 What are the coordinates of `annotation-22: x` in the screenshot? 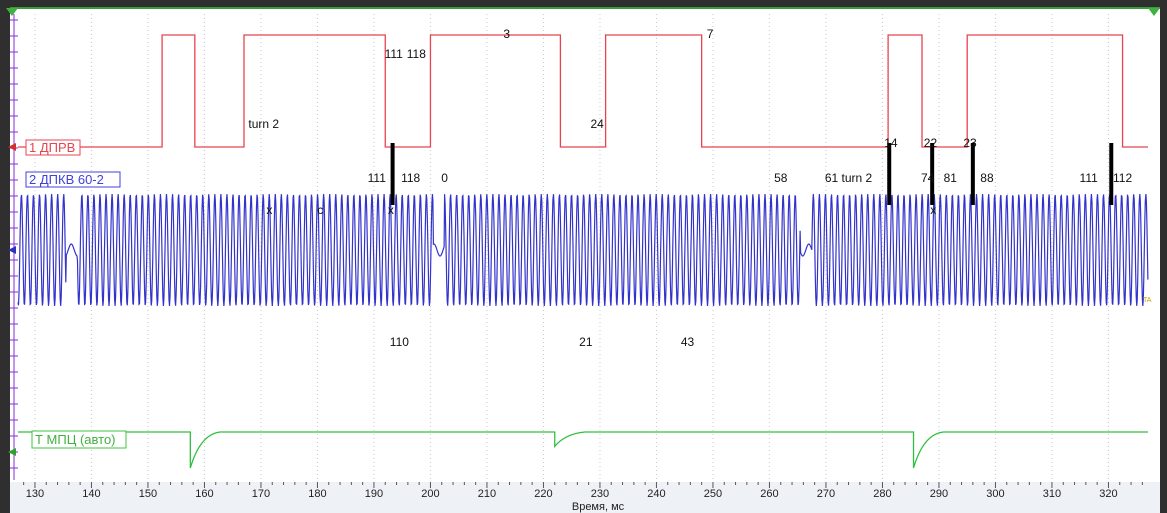 It's located at (933, 210).